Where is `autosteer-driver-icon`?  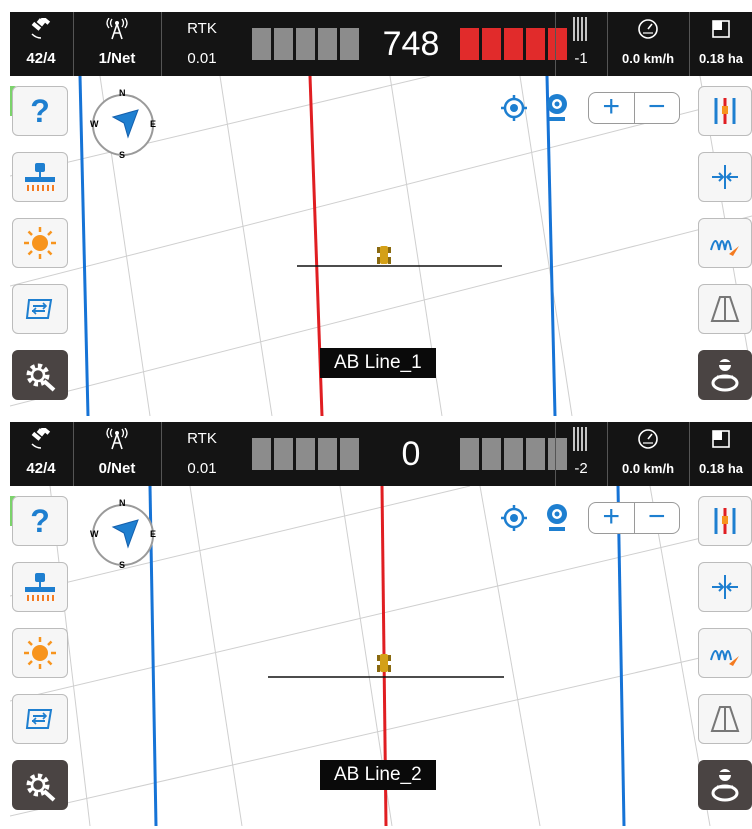 autosteer-driver-icon is located at coordinates (725, 375).